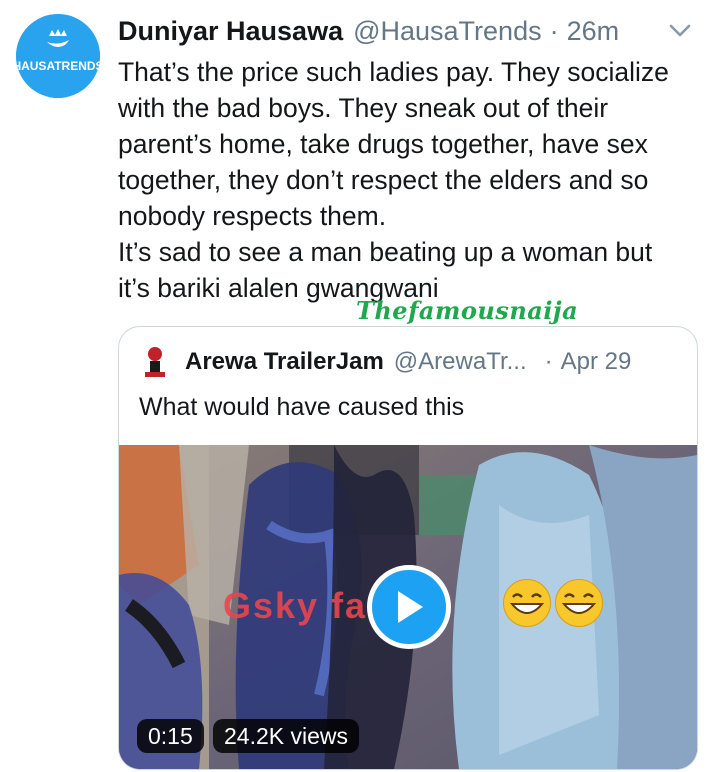 Image resolution: width=715 pixels, height=772 pixels. Describe the element at coordinates (596, 362) in the screenshot. I see `quoted-timestamp: Apr 29` at that location.